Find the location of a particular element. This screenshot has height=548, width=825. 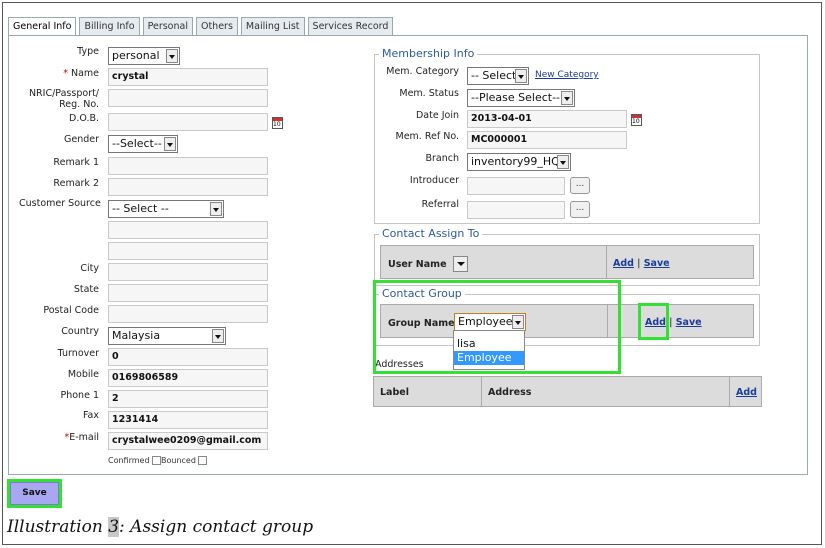

mem-category-select: -- Select is located at coordinates (498, 76).